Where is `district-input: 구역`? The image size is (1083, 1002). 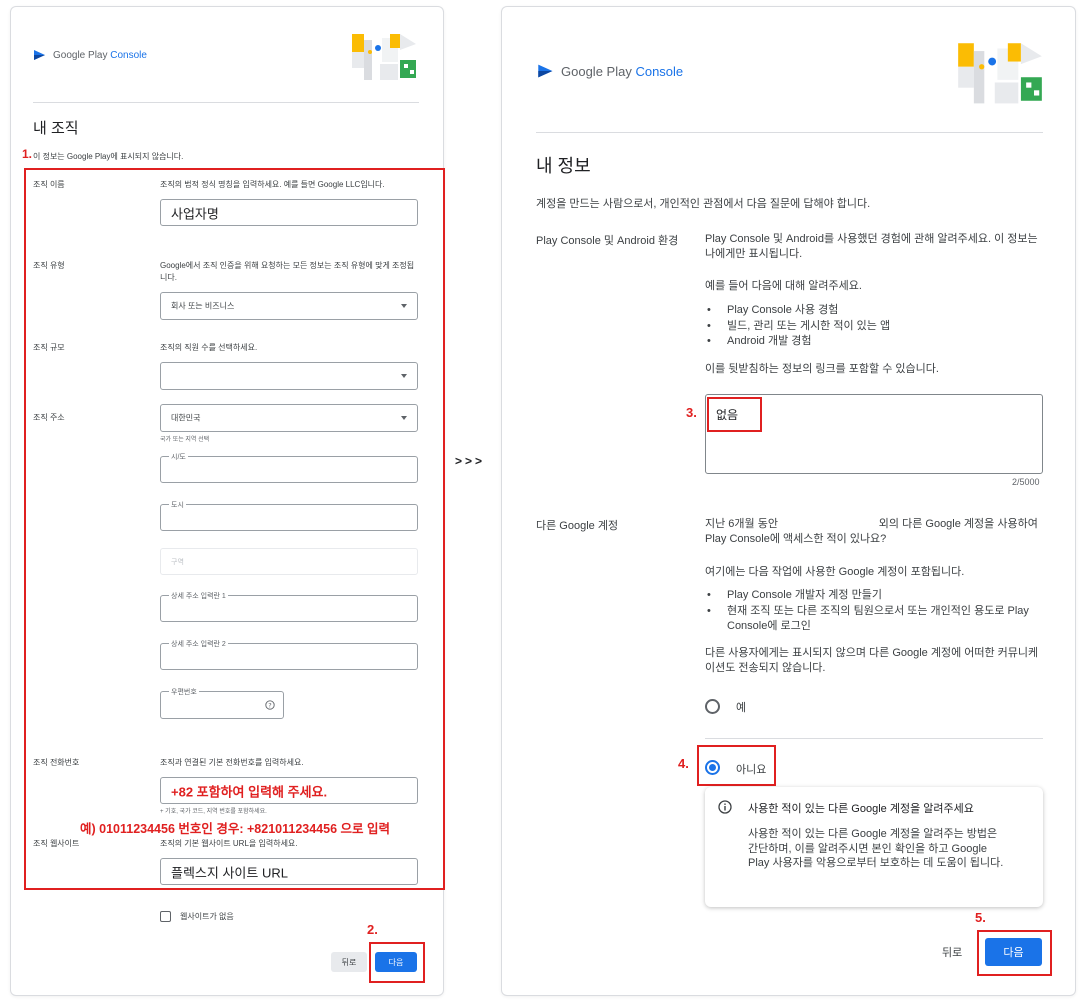 district-input: 구역 is located at coordinates (289, 561).